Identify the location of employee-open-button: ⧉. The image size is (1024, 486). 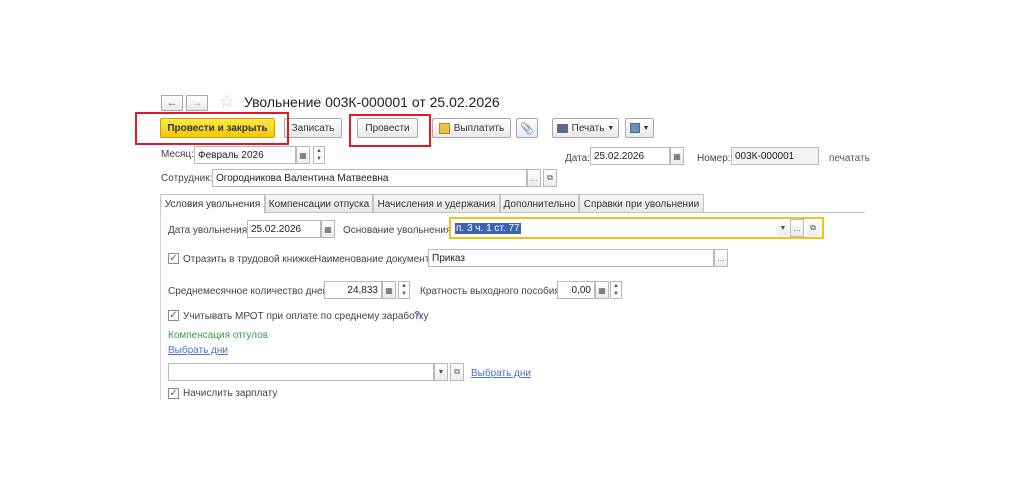
(550, 178).